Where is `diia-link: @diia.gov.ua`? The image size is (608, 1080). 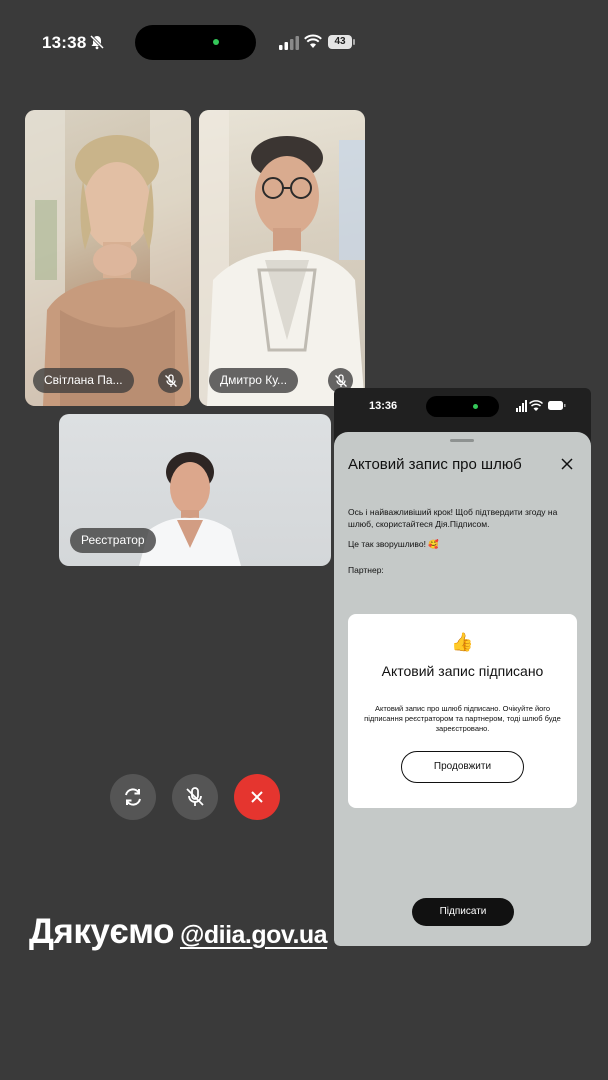
diia-link: @diia.gov.ua is located at coordinates (254, 935).